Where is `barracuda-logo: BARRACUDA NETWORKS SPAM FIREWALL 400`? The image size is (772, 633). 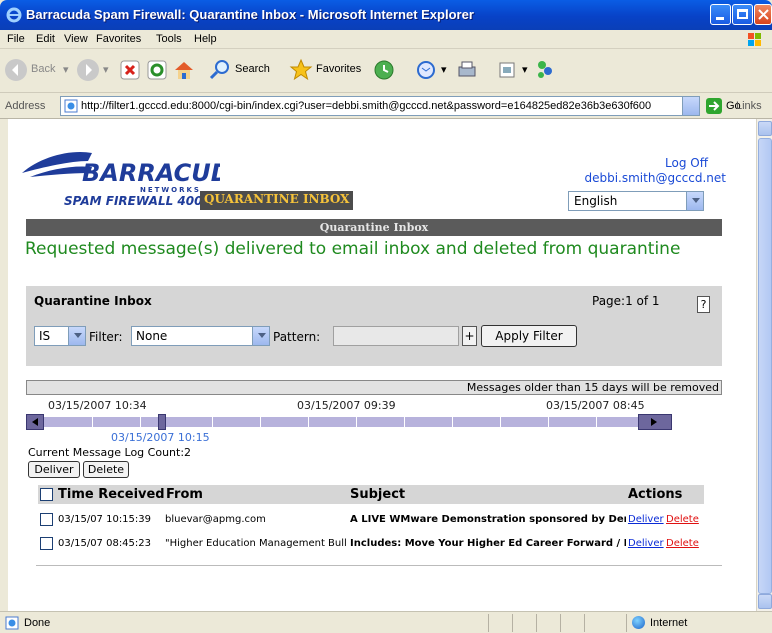
barracuda-logo: BARRACUDA NETWORKS SPAM FIREWALL 400 is located at coordinates (121, 179).